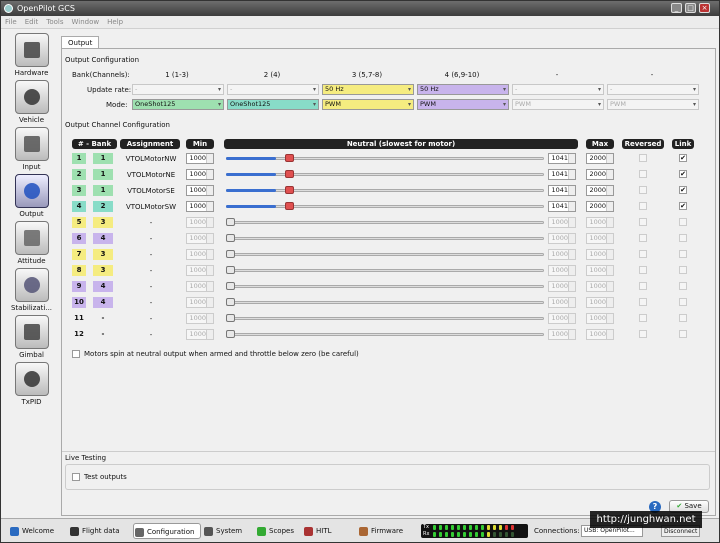 This screenshot has height=543, width=720. What do you see at coordinates (200, 238) in the screenshot?
I see `min-spinbox-6: 1000` at bounding box center [200, 238].